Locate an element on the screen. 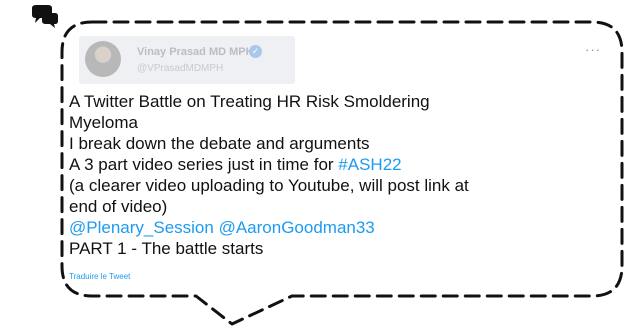 This screenshot has width=628, height=335. author-handle: @VPrasadMDMPH is located at coordinates (180, 68).